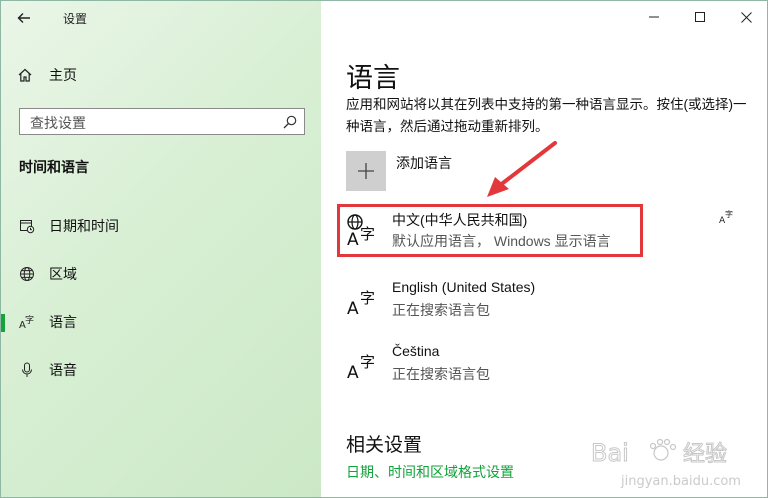  I want to click on baidu-jingyan-watermark: Bai 经验 jingyan.baidu.com, so click(666, 464).